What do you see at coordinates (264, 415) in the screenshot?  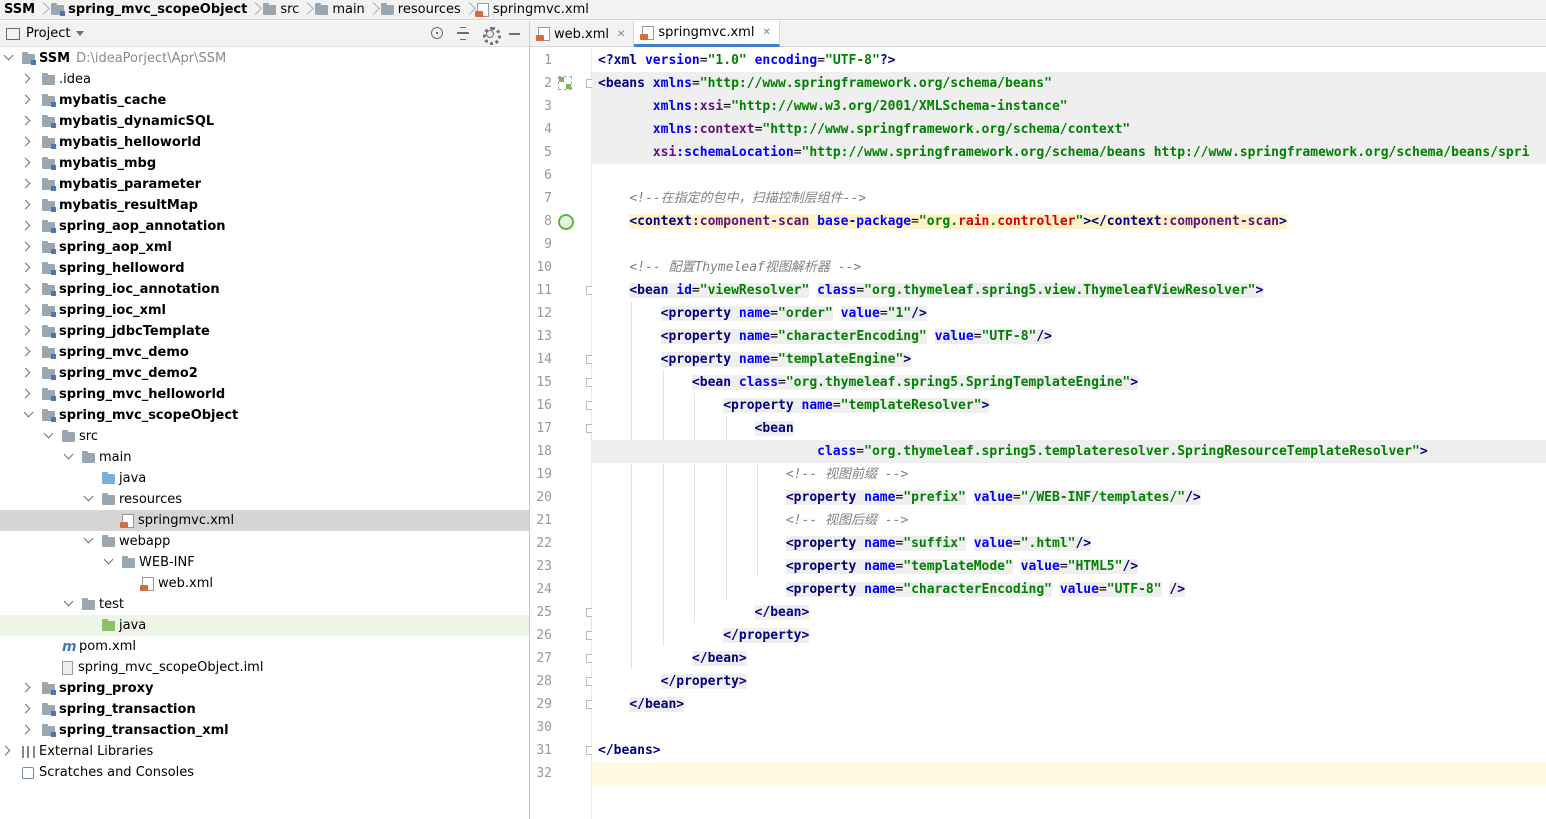 I see `tree-item: spring_mvc_scopeObject` at bounding box center [264, 415].